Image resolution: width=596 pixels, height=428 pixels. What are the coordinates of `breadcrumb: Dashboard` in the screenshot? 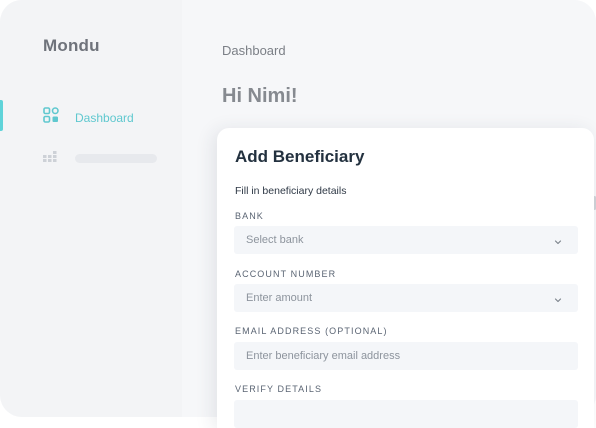 It's located at (254, 50).